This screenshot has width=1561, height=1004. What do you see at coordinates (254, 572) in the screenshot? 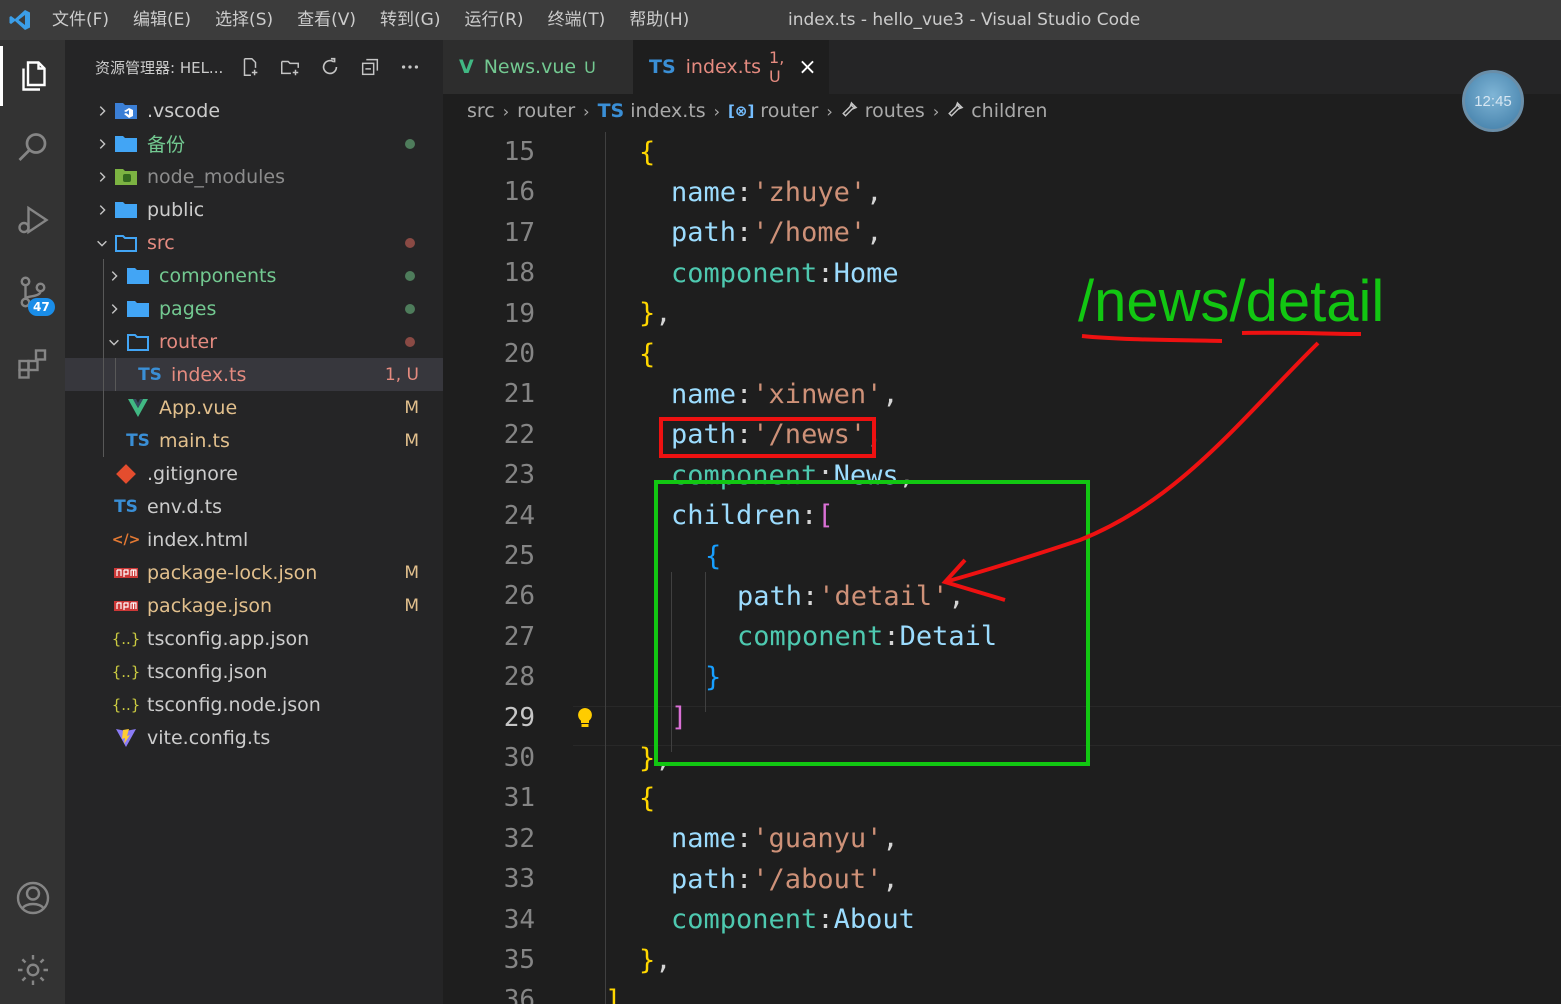
I see `tree-item-package-lock-json: package-lock.json M` at bounding box center [254, 572].